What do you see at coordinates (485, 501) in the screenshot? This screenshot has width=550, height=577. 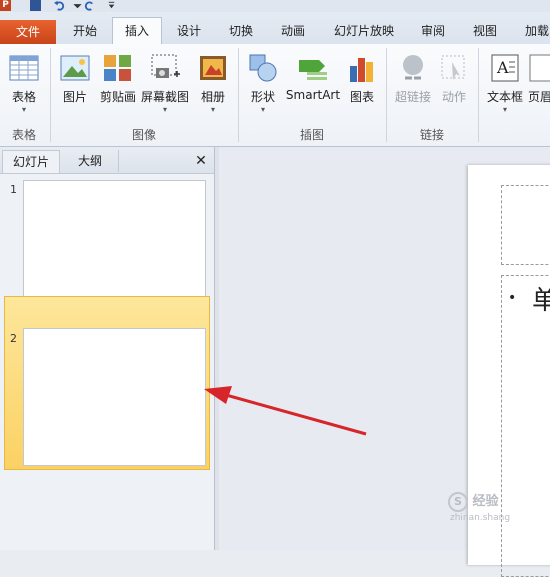 I see `watermark-text: 经验` at bounding box center [485, 501].